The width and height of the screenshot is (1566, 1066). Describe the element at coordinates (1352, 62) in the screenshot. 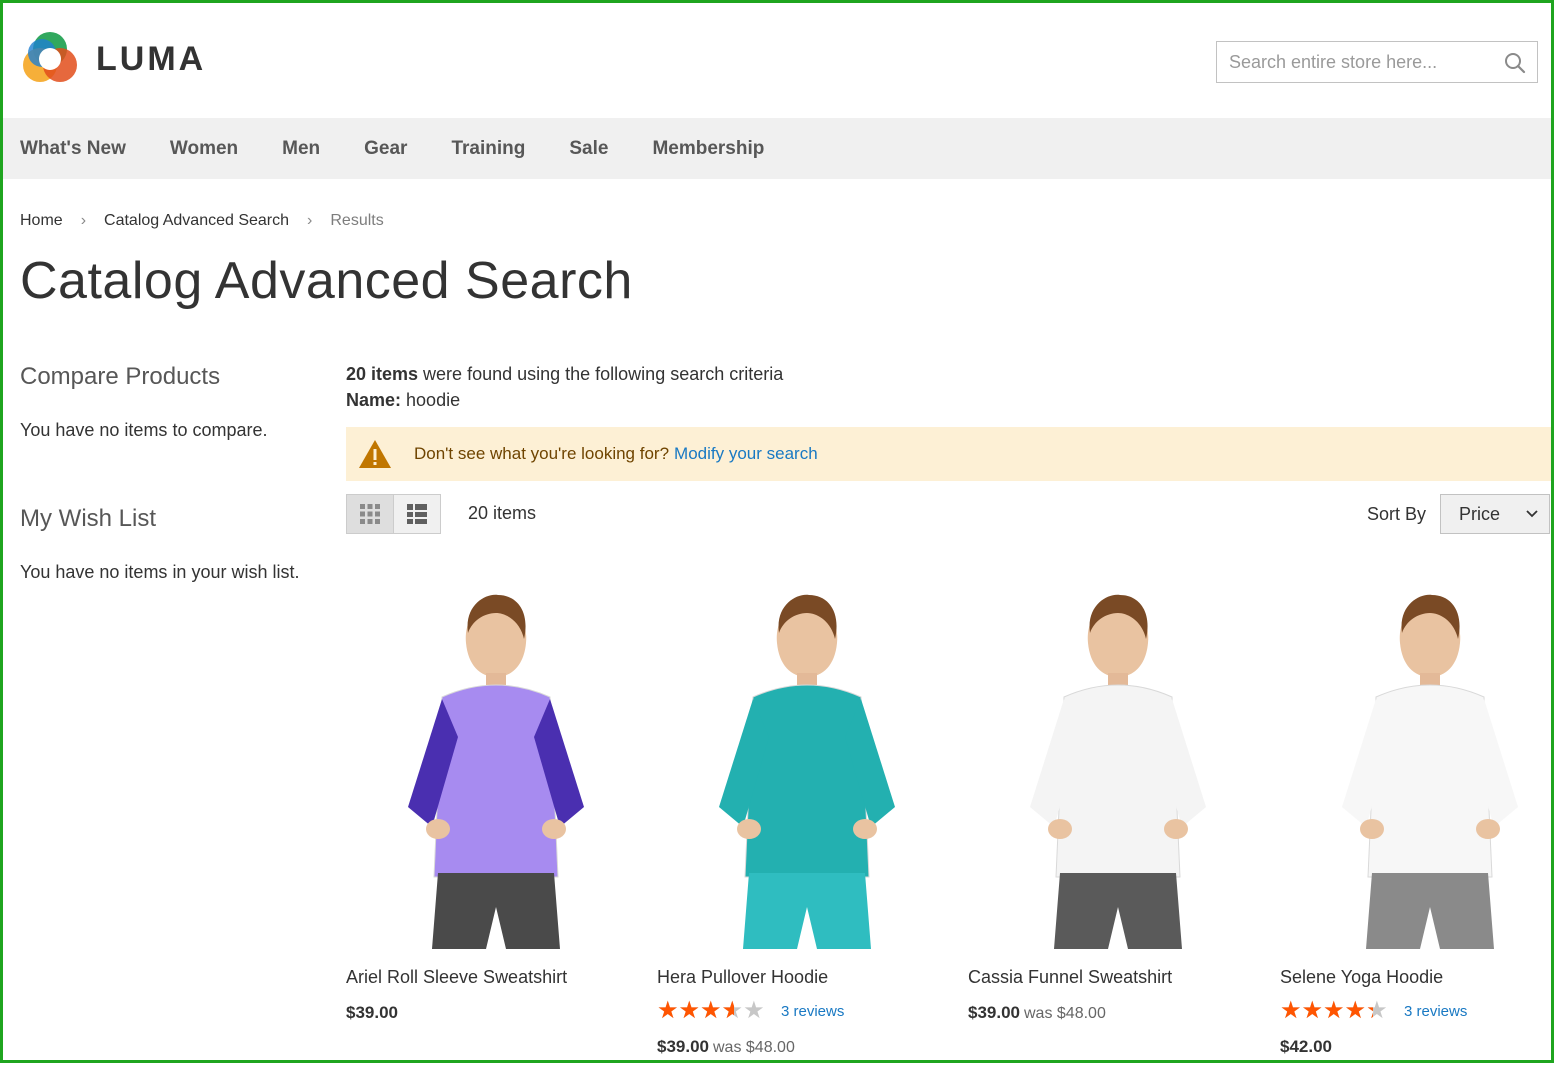

I see `search-input` at that location.